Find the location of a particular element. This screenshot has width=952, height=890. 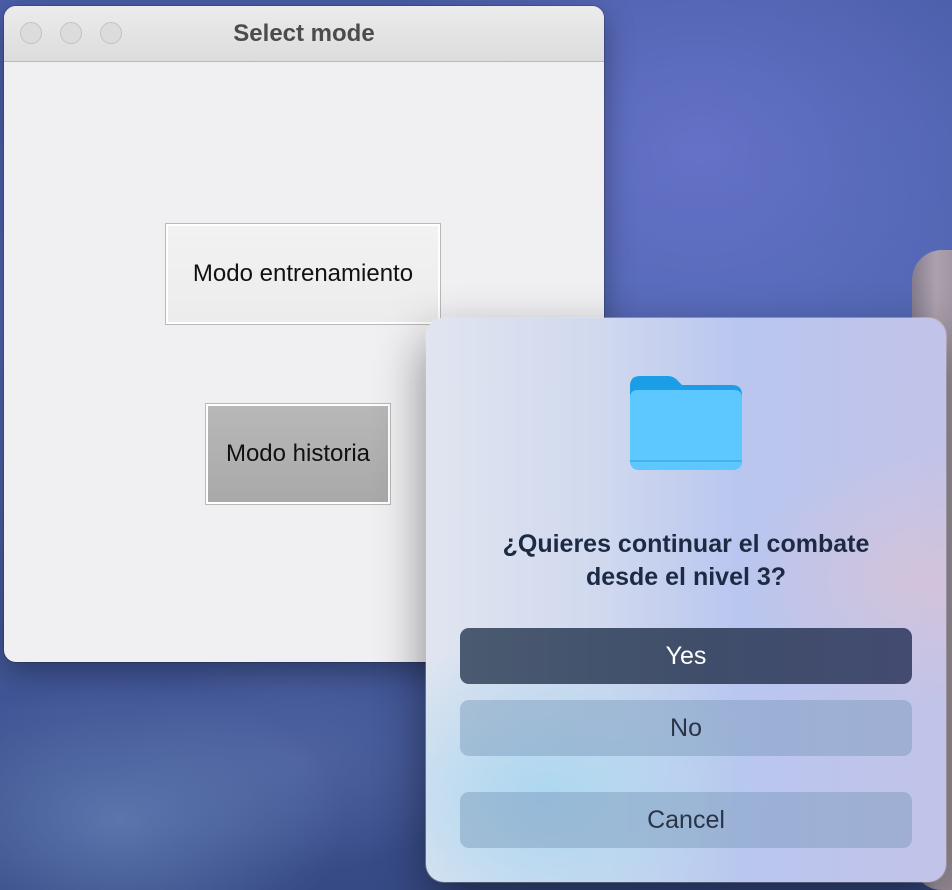

no-button: No is located at coordinates (686, 728).